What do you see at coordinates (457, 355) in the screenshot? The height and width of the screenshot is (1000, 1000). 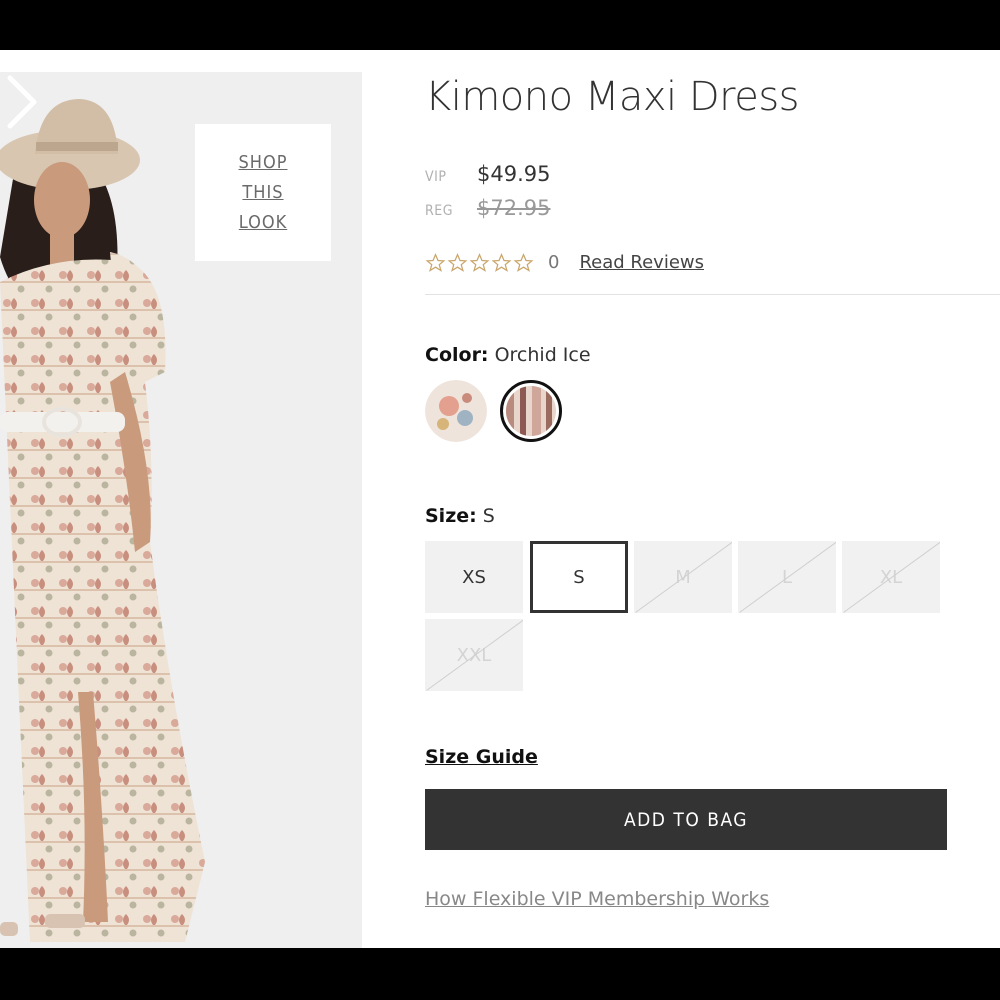 I see `color-label: Color:` at bounding box center [457, 355].